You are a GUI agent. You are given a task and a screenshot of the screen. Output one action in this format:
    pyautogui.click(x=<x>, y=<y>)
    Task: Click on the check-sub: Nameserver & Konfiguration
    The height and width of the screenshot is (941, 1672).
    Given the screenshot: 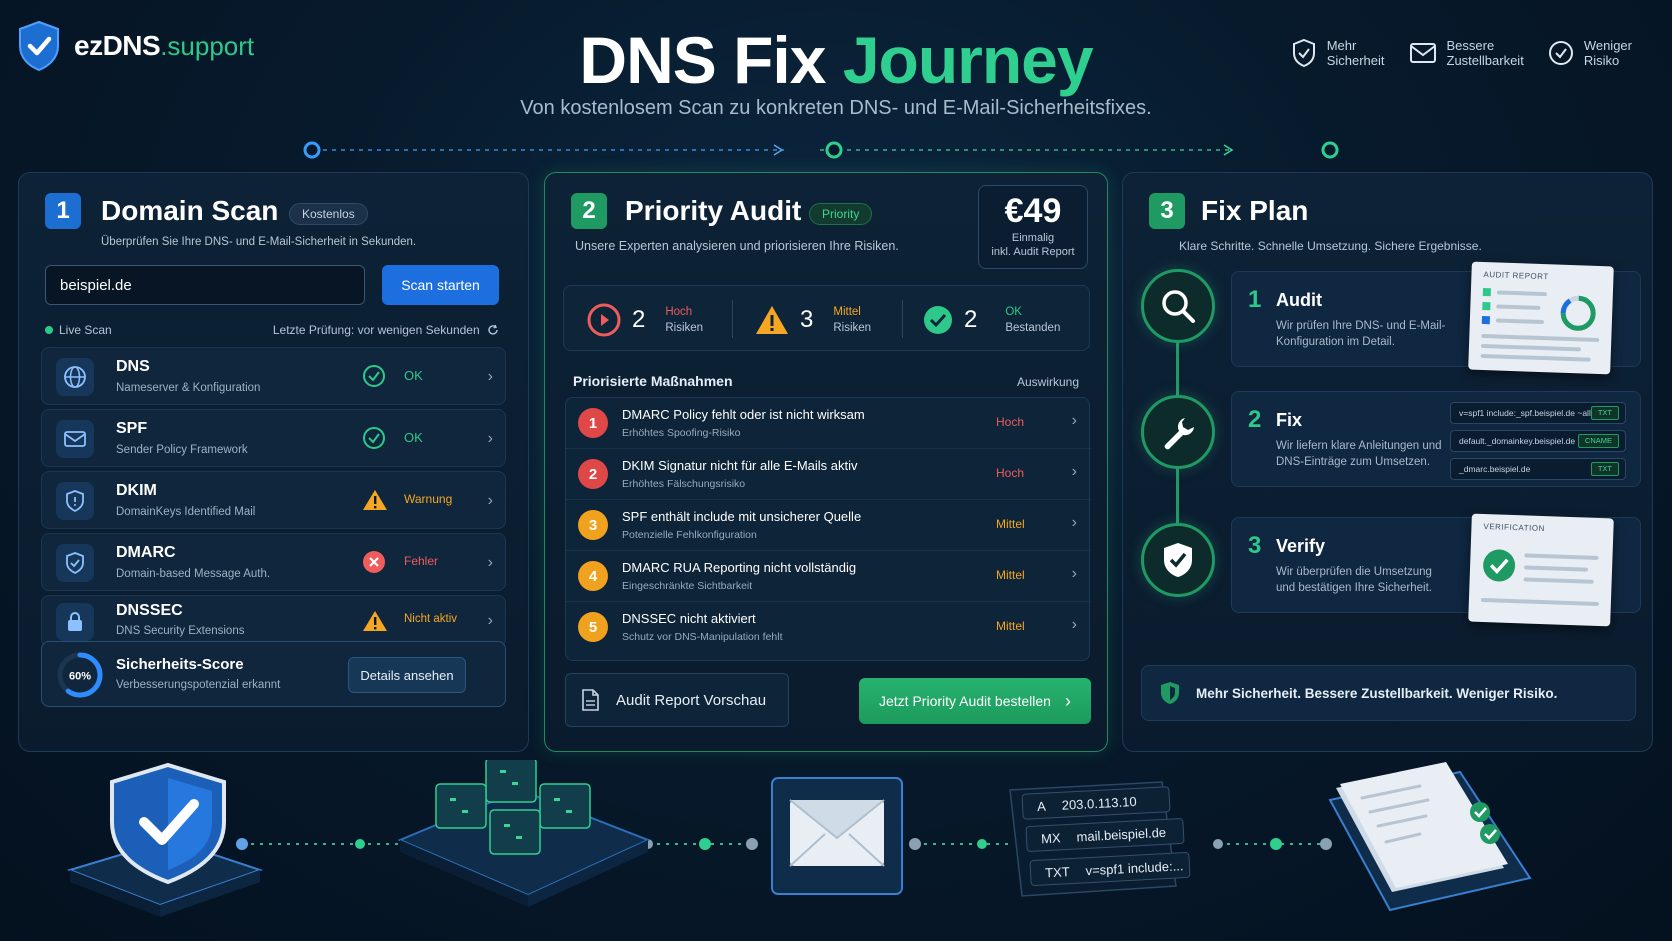 What is the action you would take?
    pyautogui.click(x=188, y=388)
    